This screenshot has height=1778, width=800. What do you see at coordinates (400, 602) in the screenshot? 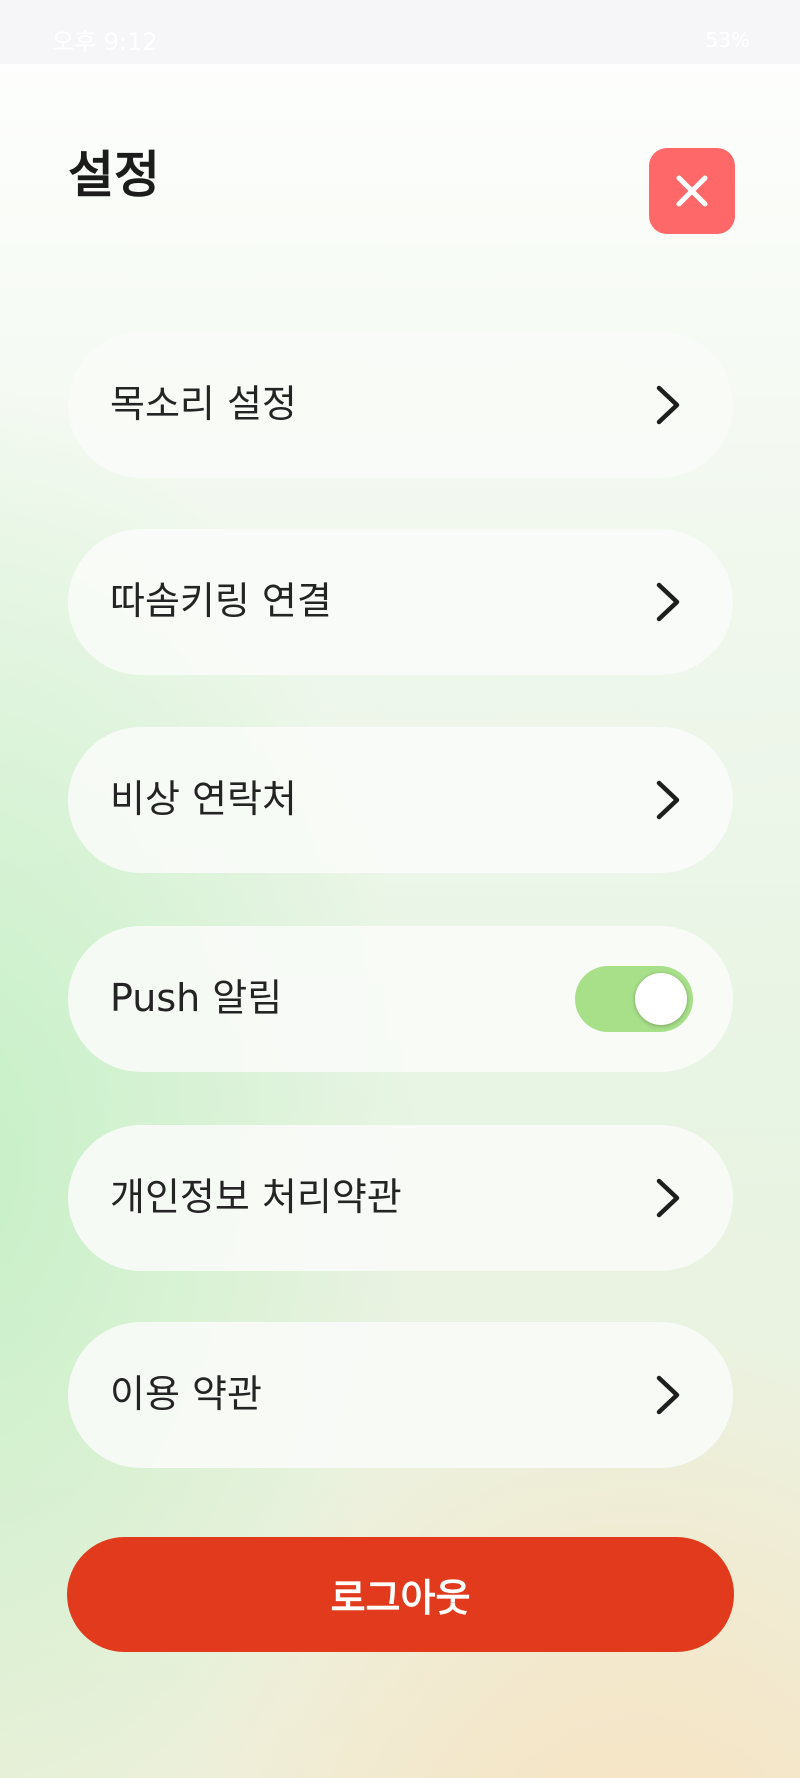
I see `menu-item-keyring-connect: 따솜키링 연결` at bounding box center [400, 602].